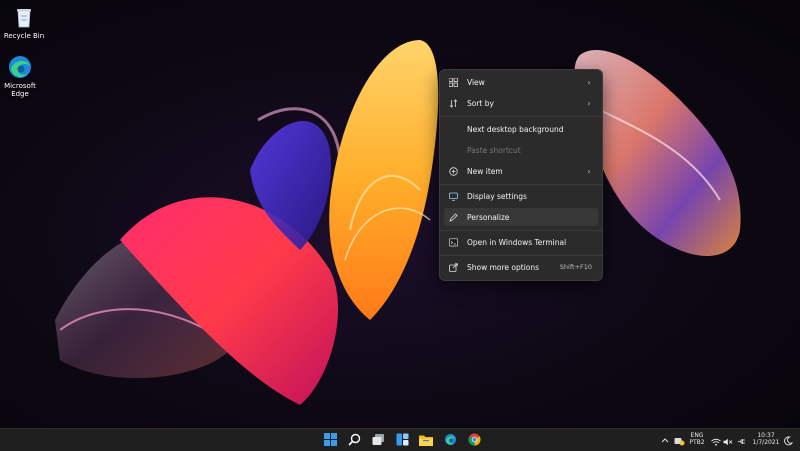 The width and height of the screenshot is (800, 451). I want to click on plug-icon, so click(741, 440).